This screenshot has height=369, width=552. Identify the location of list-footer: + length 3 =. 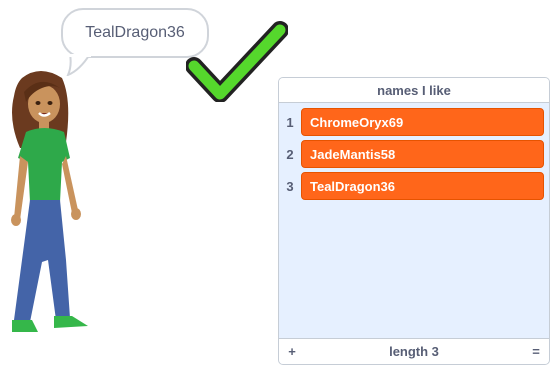
(414, 351).